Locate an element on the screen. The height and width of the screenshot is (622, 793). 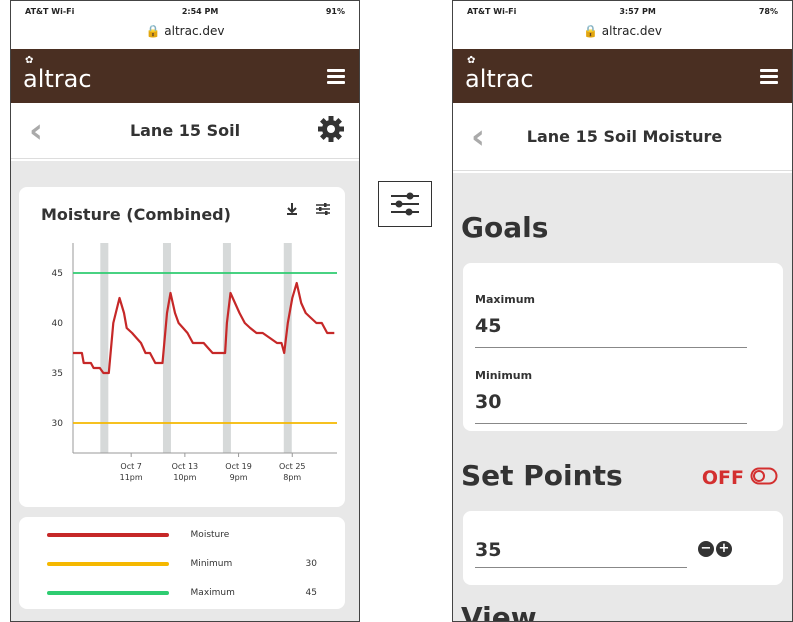
set-point-field: 35 is located at coordinates (488, 550).